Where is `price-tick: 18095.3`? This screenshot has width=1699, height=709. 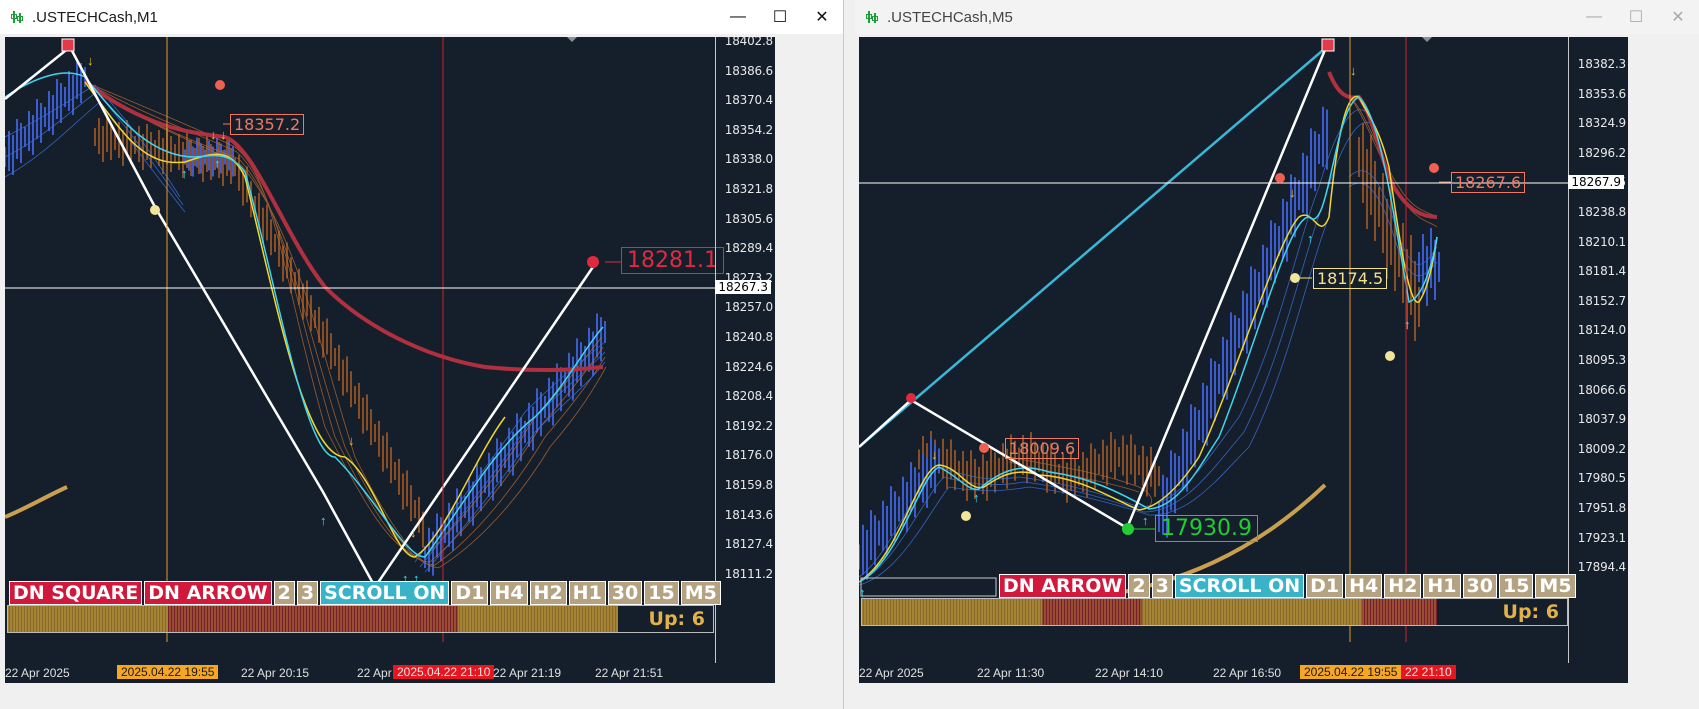
price-tick: 18095.3 is located at coordinates (1601, 360).